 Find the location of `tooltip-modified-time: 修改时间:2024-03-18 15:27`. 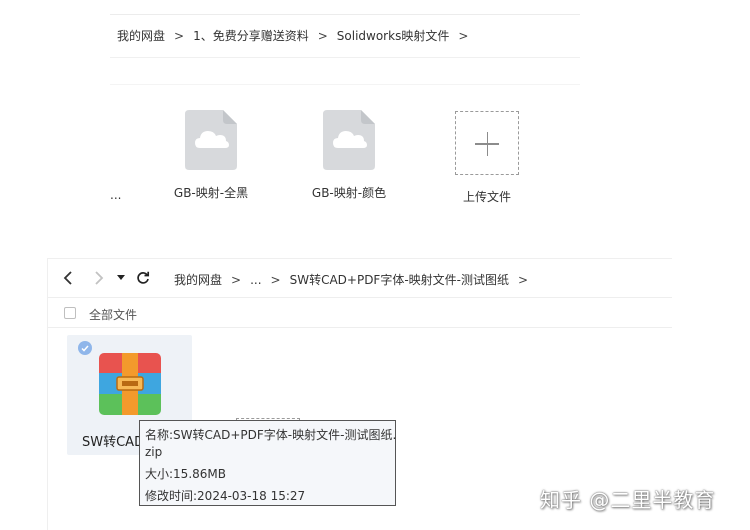

tooltip-modified-time: 修改时间:2024-03-18 15:27 is located at coordinates (225, 496).